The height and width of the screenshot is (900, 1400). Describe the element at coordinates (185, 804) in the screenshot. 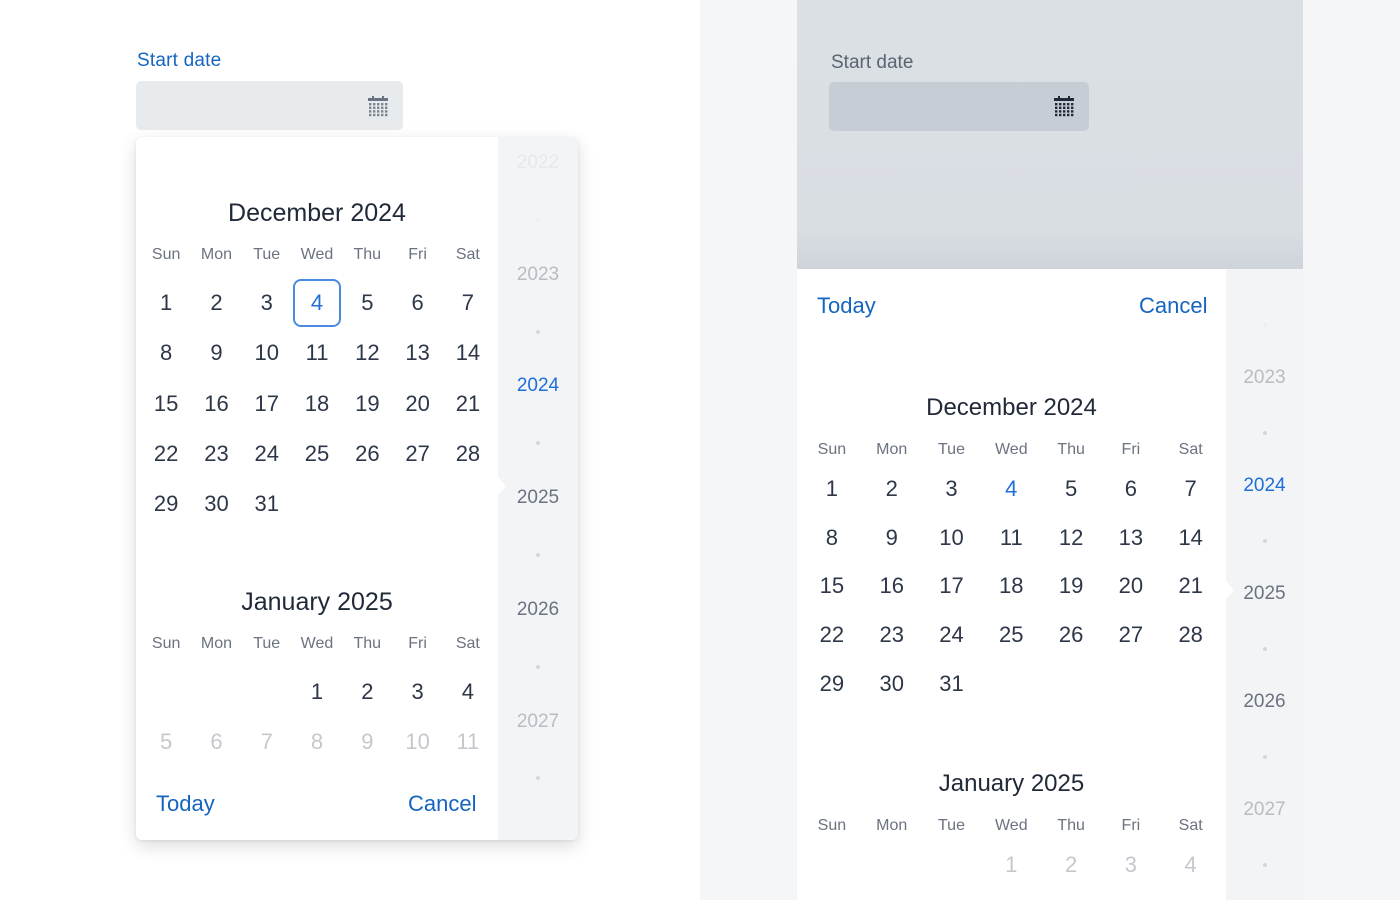

I see `today-button: Today` at that location.